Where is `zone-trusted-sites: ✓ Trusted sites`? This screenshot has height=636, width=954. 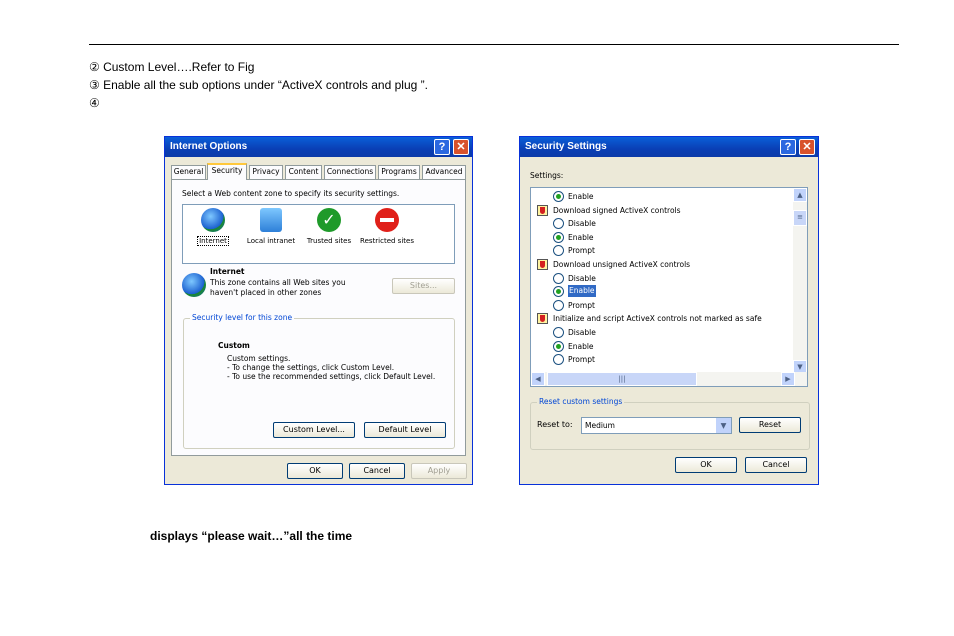
zone-trusted-sites: ✓ Trusted sites is located at coordinates (329, 226).